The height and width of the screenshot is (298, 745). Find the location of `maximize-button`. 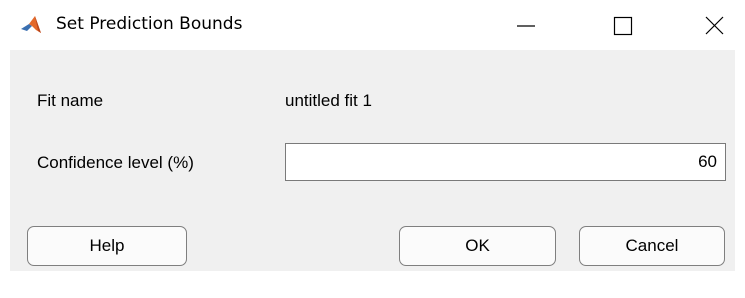

maximize-button is located at coordinates (624, 25).